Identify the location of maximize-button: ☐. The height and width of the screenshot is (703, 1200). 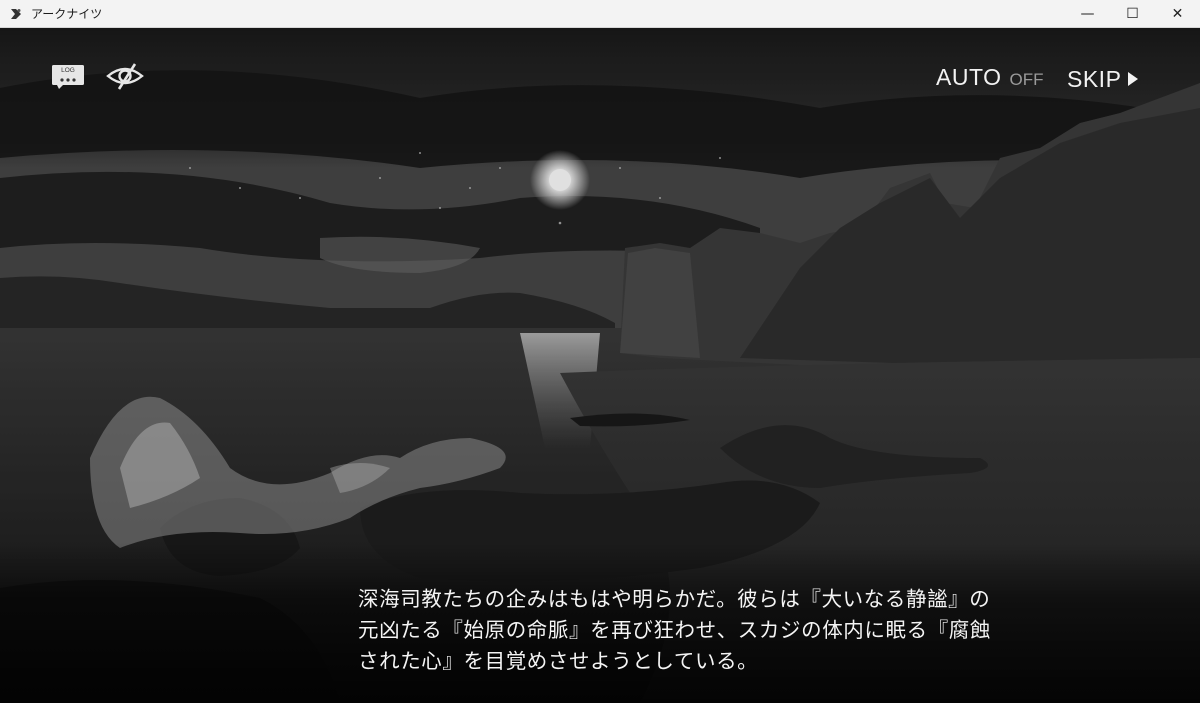
(1132, 14).